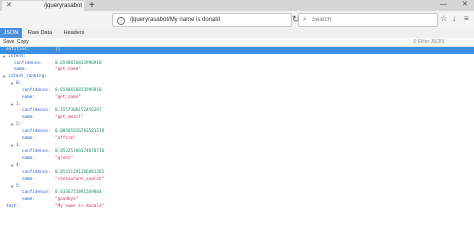  I want to click on json-key: entities:, so click(18, 49).